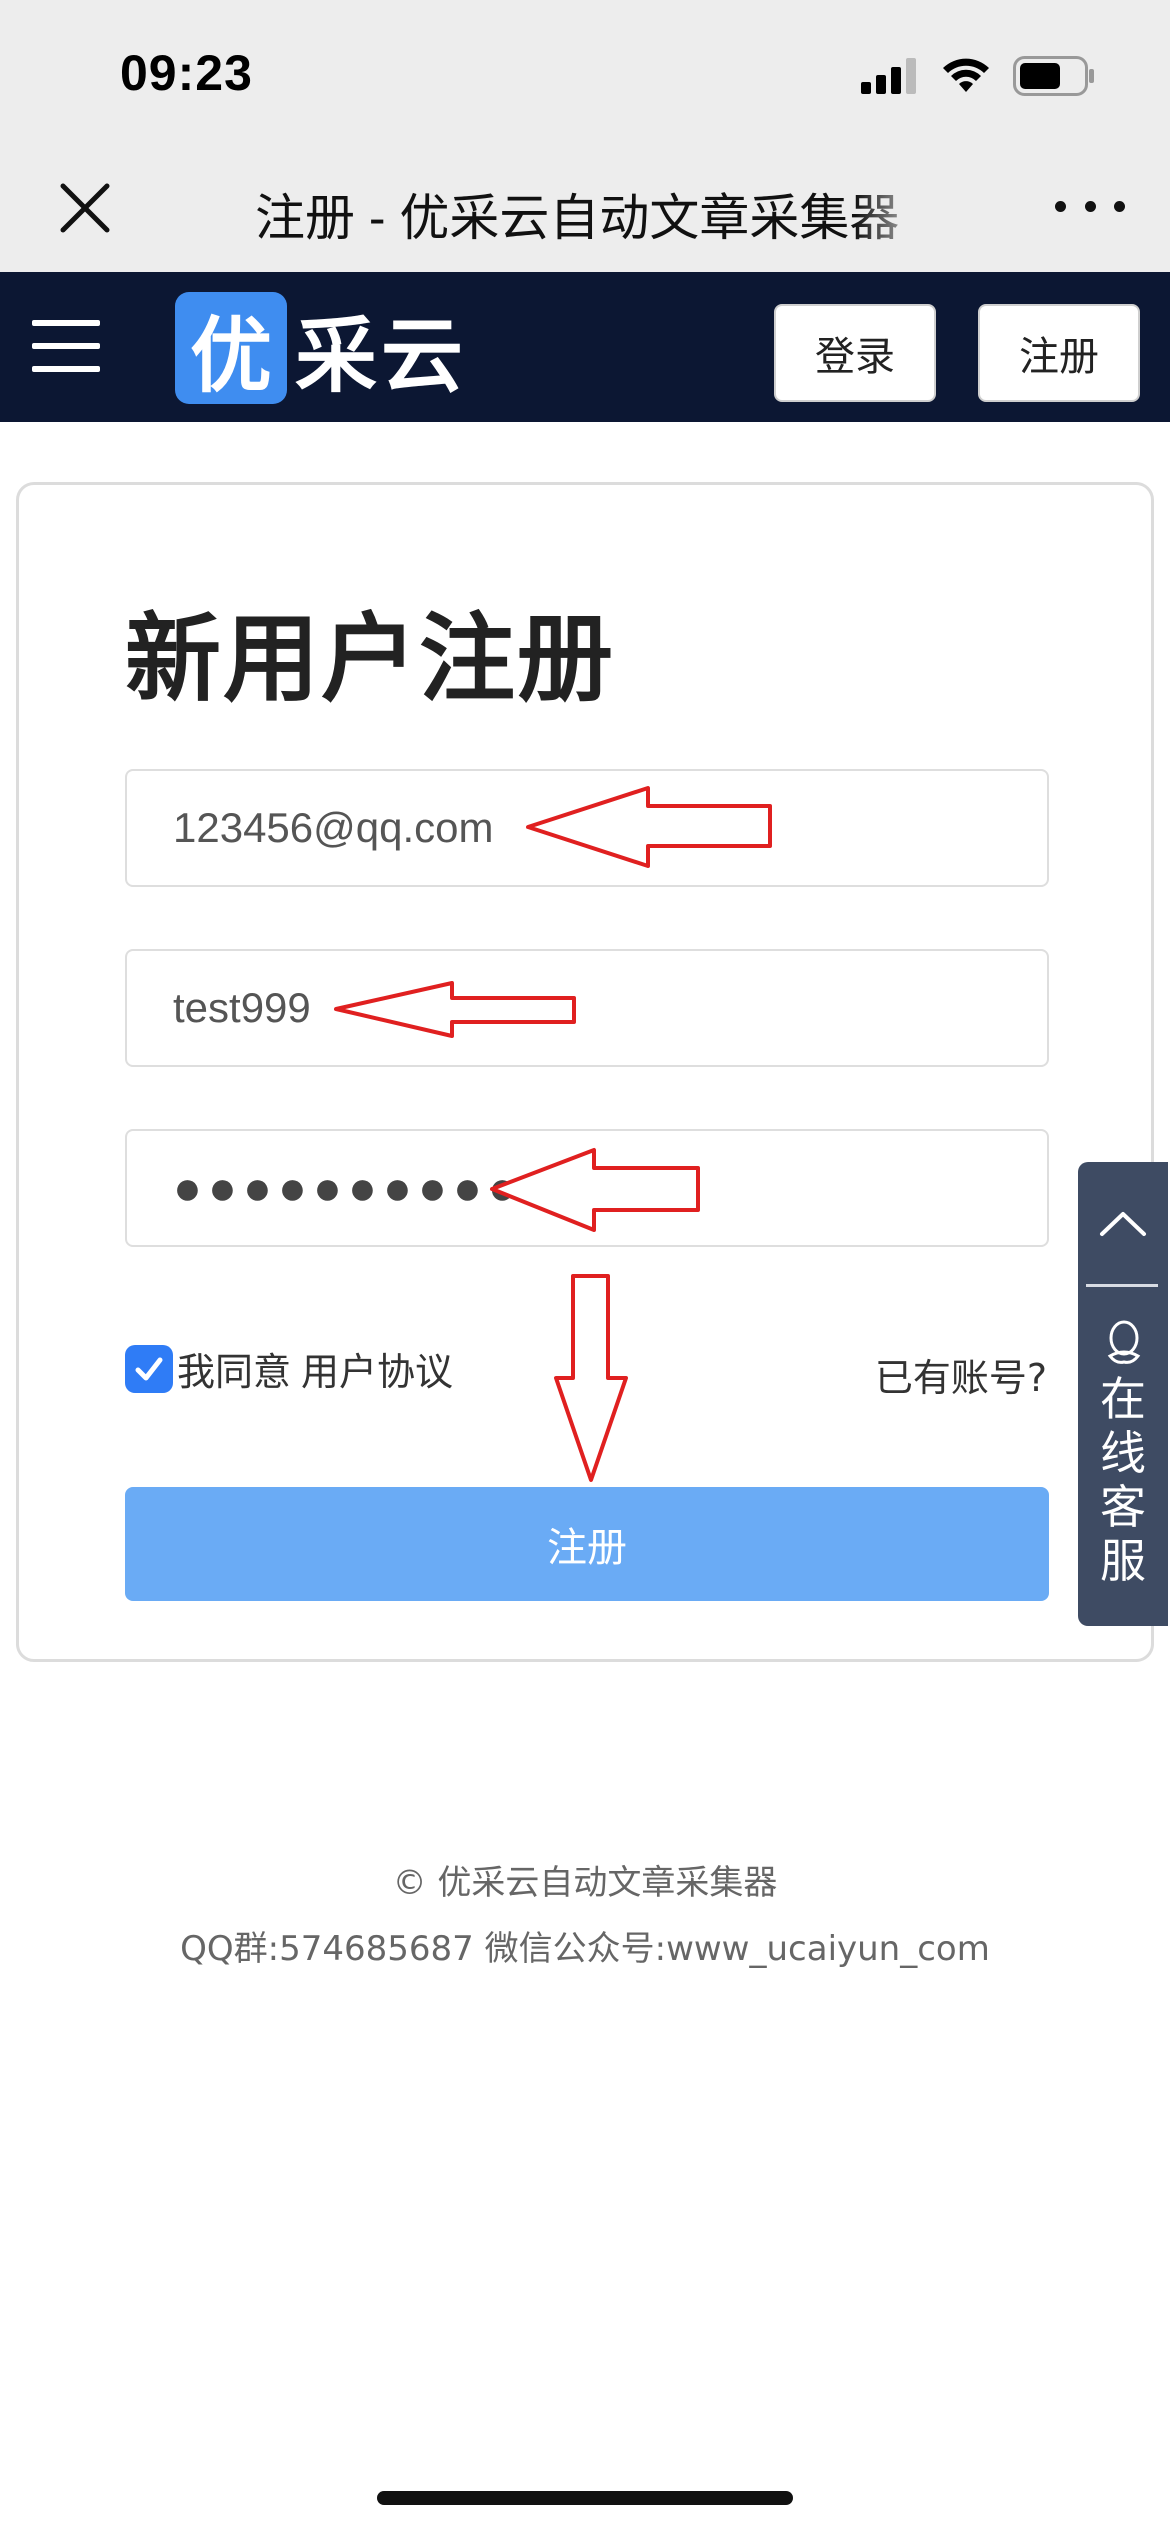 This screenshot has width=1170, height=2532. What do you see at coordinates (1090, 206) in the screenshot?
I see `more-options-button` at bounding box center [1090, 206].